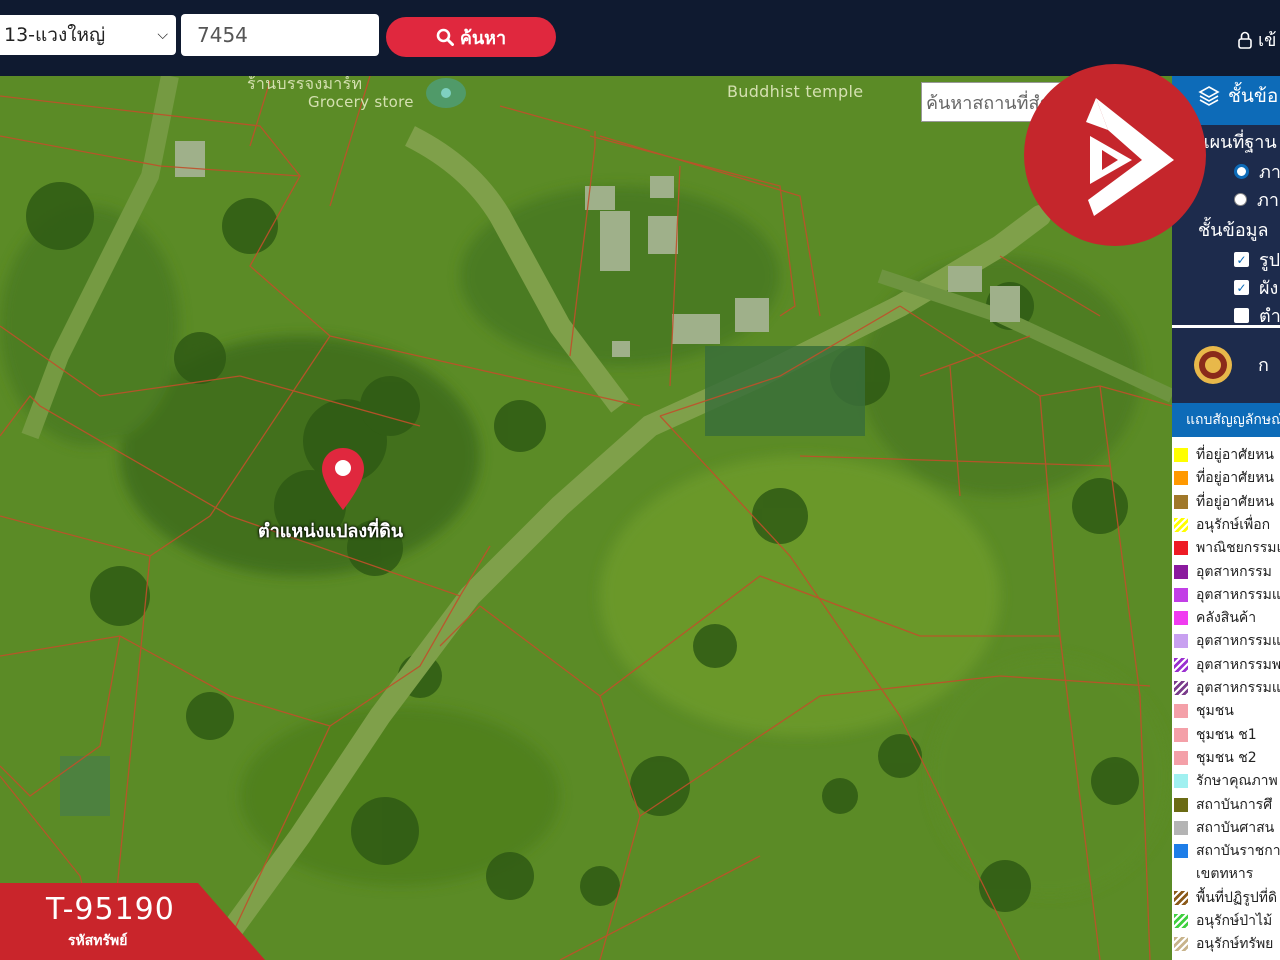  Describe the element at coordinates (1237, 781) in the screenshot. I see `legend-label: รักษาคุณภาพ` at that location.